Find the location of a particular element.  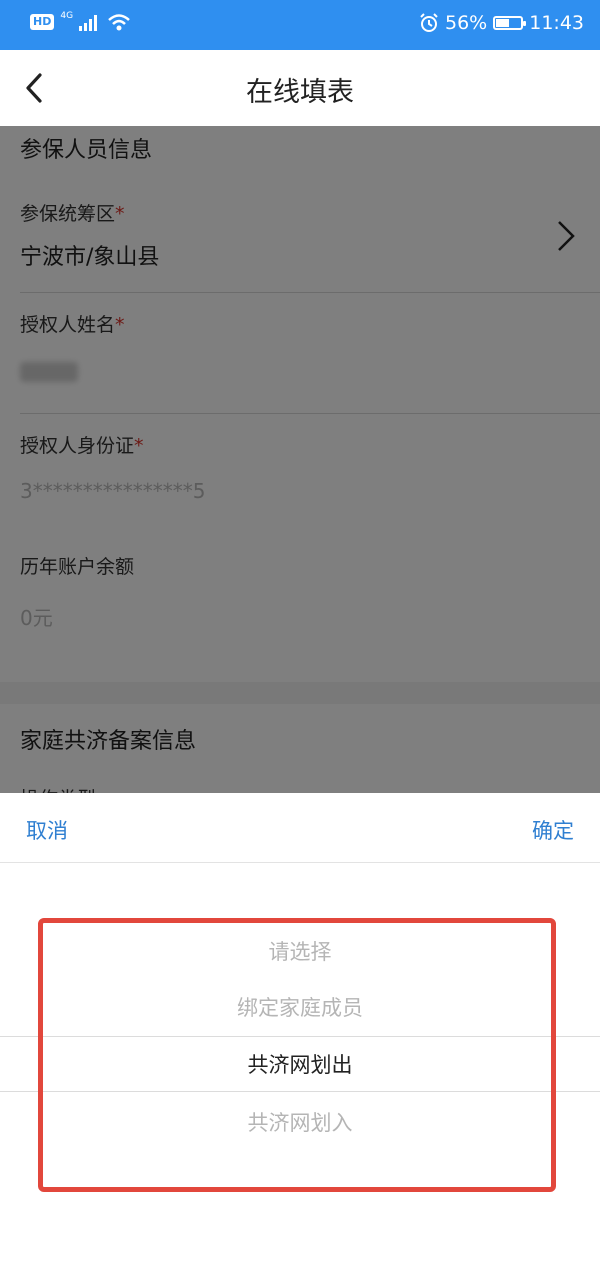

alarm-icon is located at coordinates (429, 22).